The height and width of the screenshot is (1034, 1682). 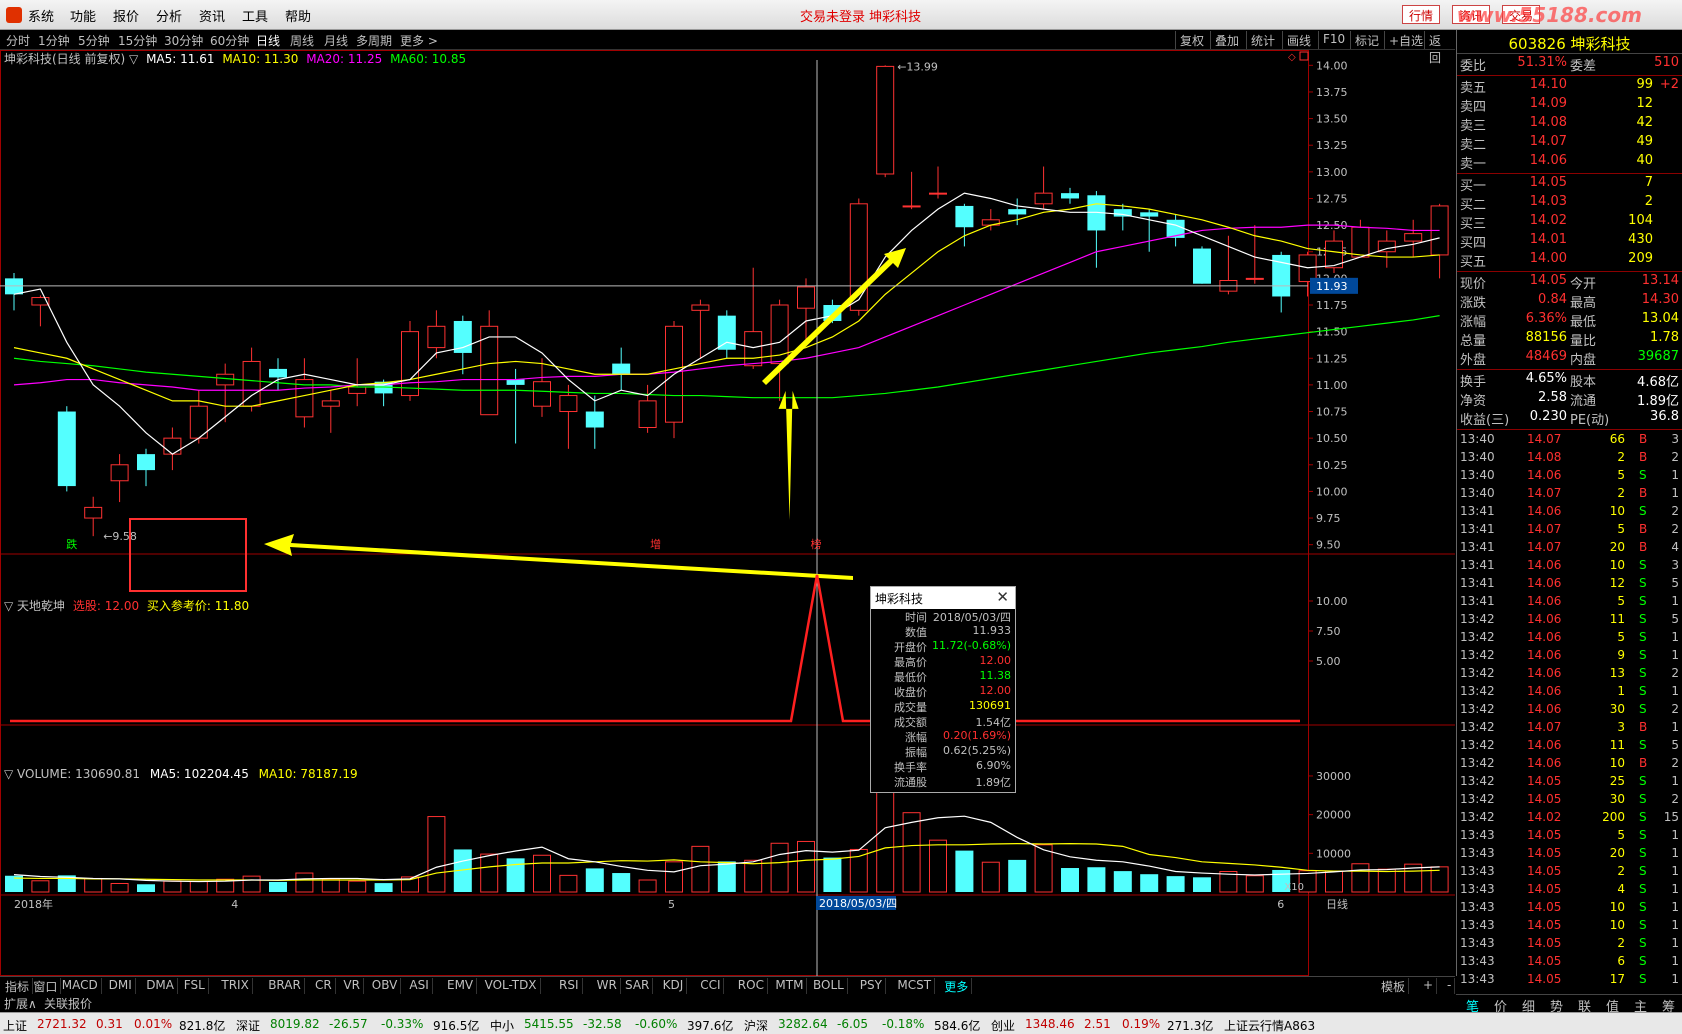 I want to click on sell-level-row: 卖一 14.06 40, so click(x=1569, y=162).